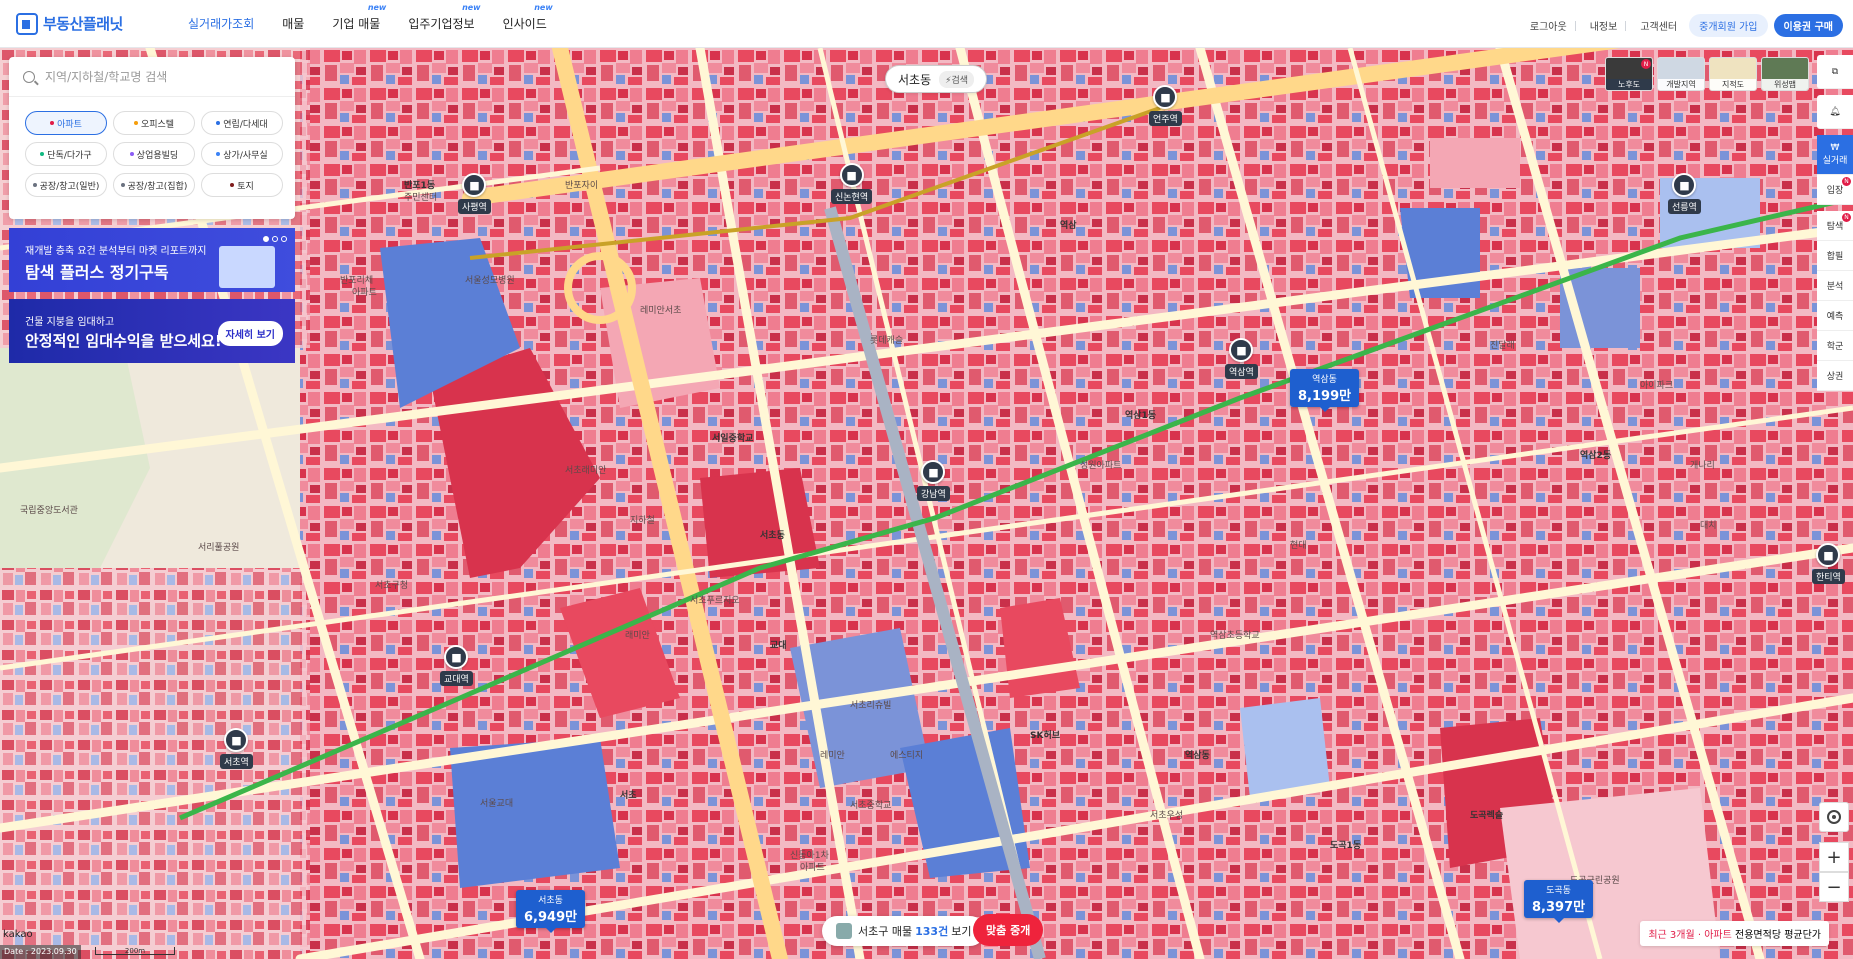  Describe the element at coordinates (155, 76) in the screenshot. I see `search-input` at that location.